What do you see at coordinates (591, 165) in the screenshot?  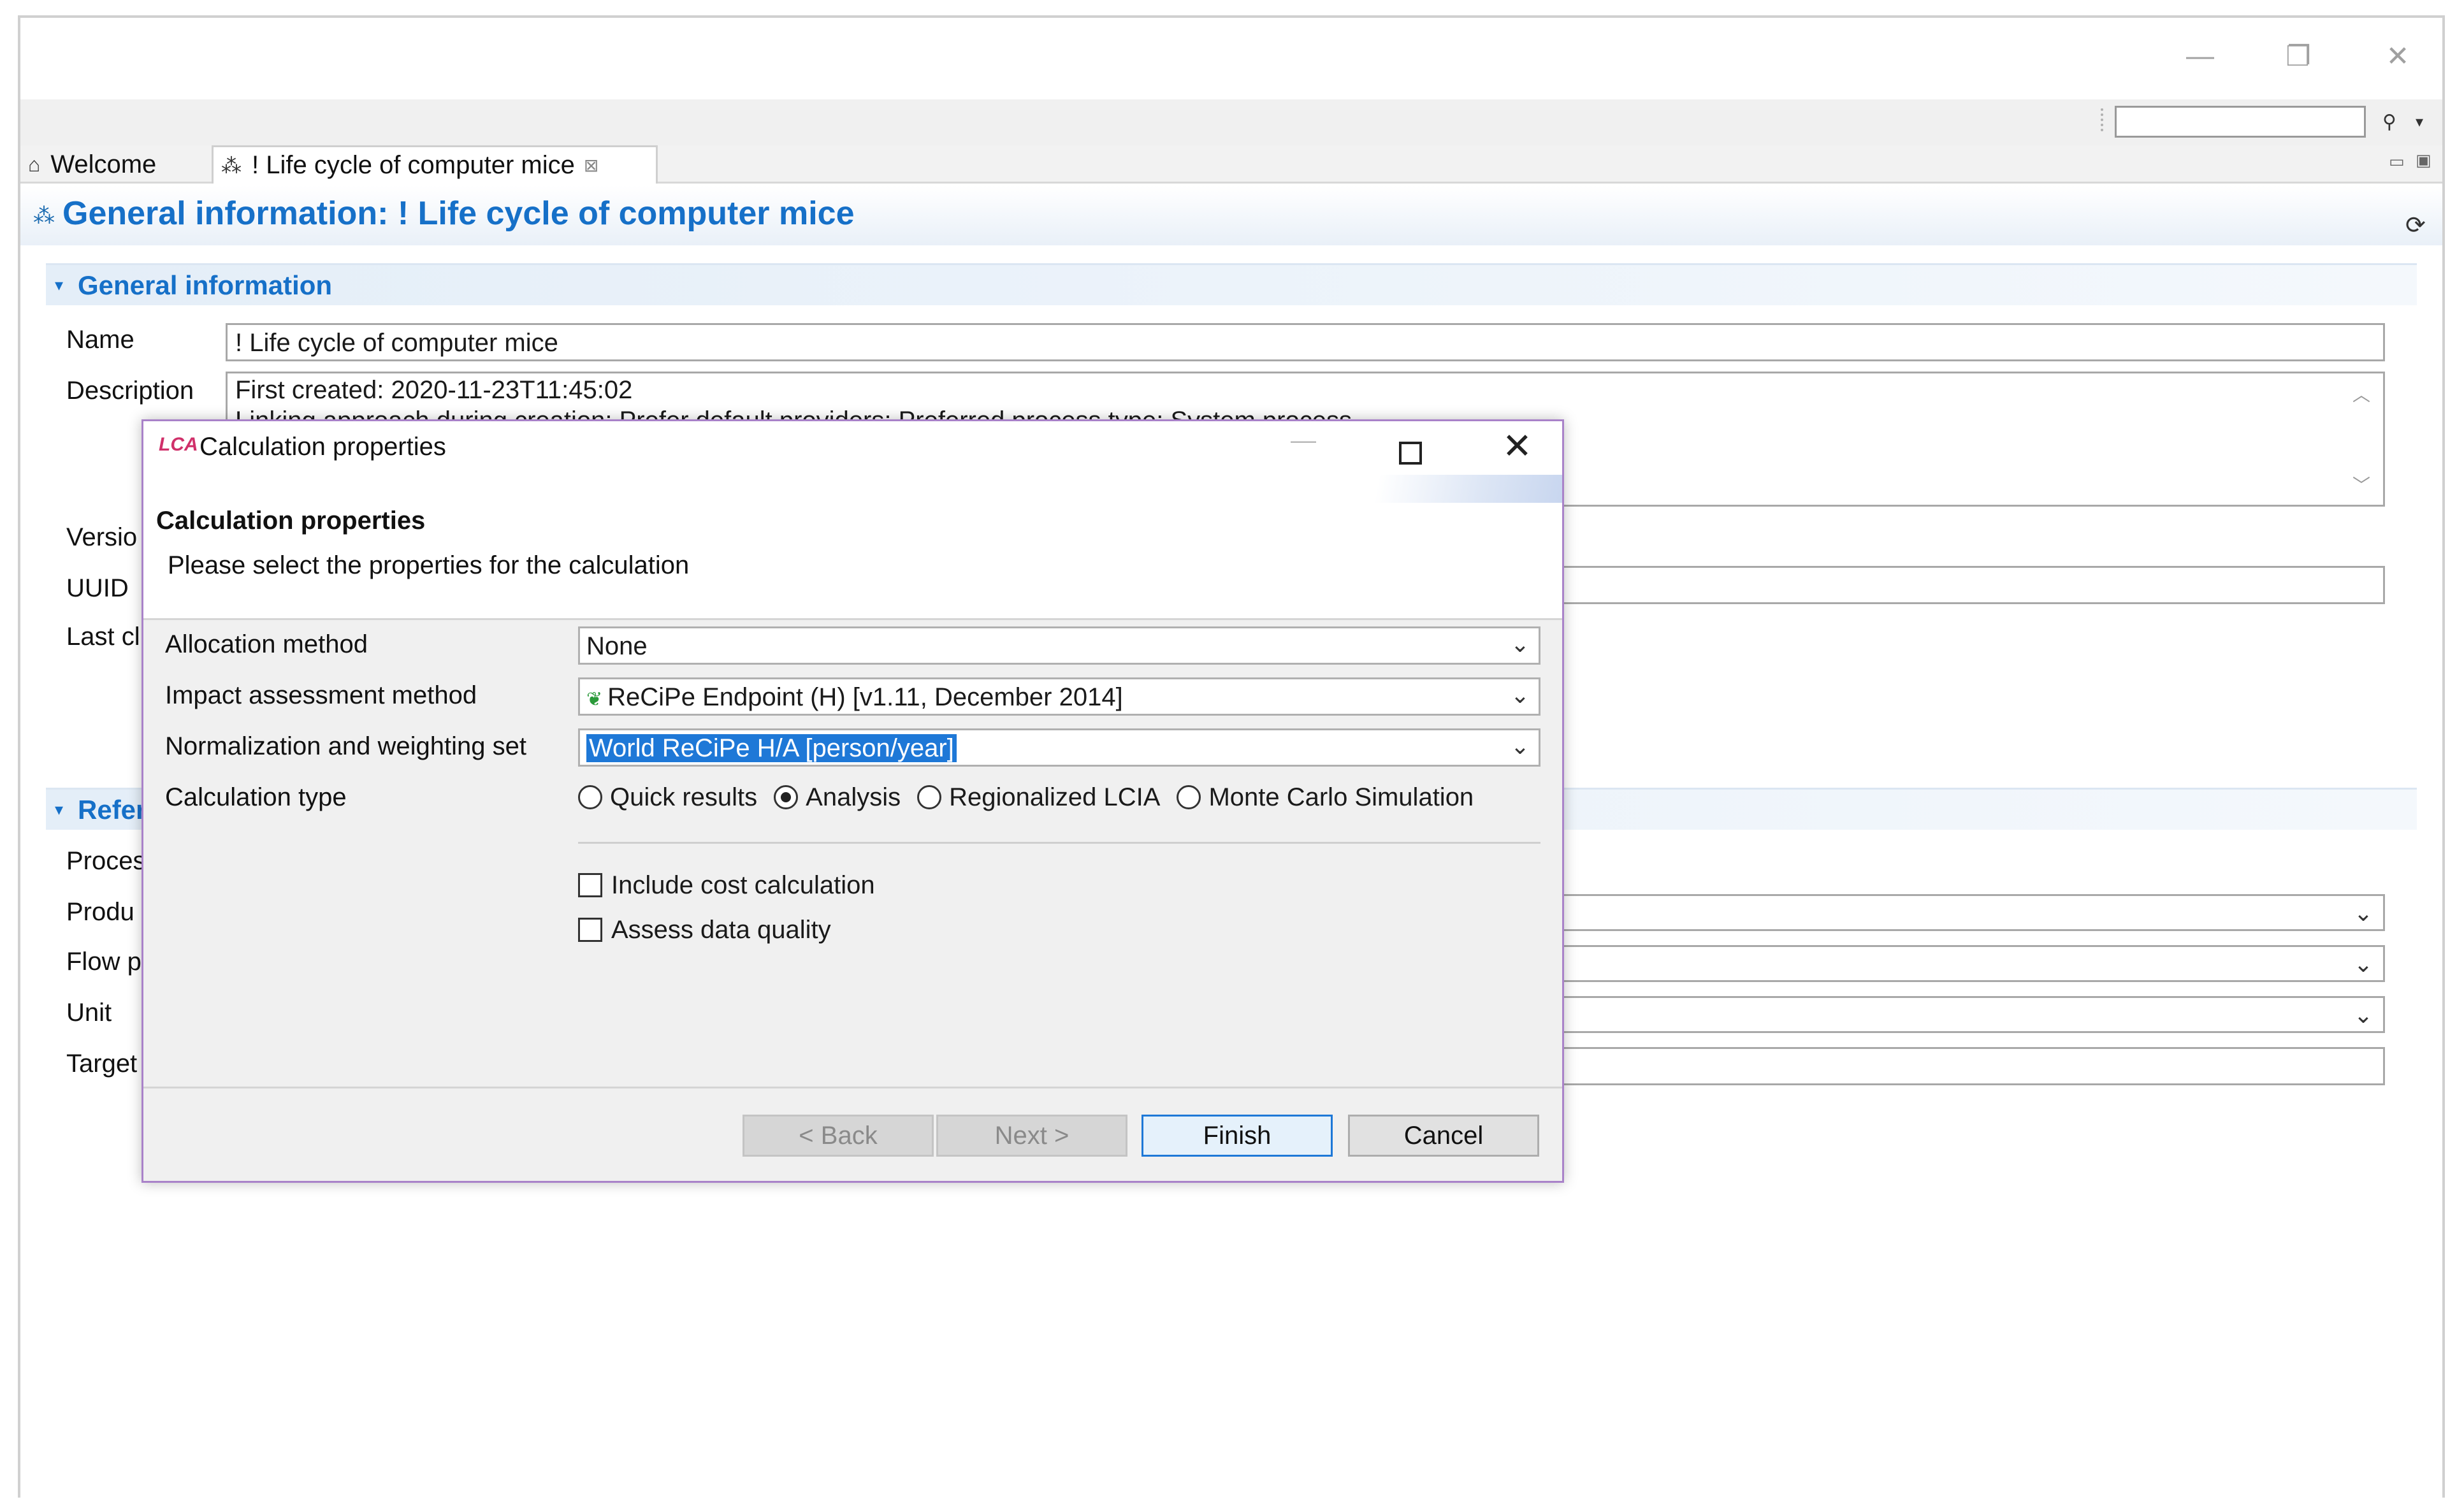 I see `tab-close-icon: ⊠` at bounding box center [591, 165].